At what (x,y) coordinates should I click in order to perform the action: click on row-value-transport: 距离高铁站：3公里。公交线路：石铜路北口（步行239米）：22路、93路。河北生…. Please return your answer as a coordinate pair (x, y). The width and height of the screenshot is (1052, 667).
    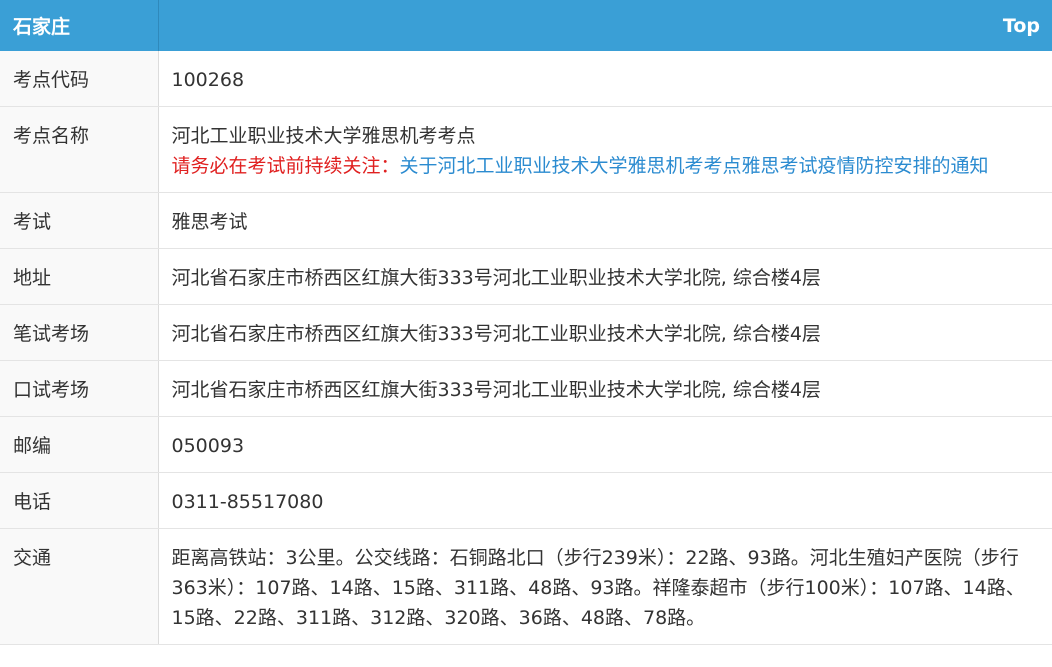
    Looking at the image, I should click on (605, 586).